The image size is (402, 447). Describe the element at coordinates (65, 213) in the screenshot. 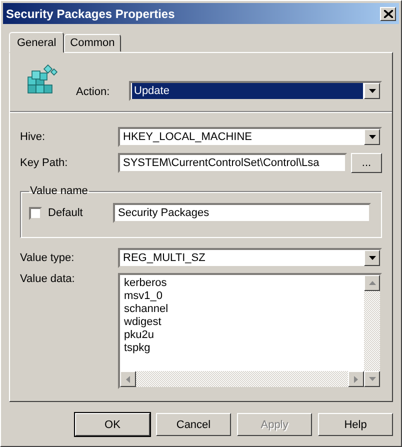

I see `default-label: Default` at that location.